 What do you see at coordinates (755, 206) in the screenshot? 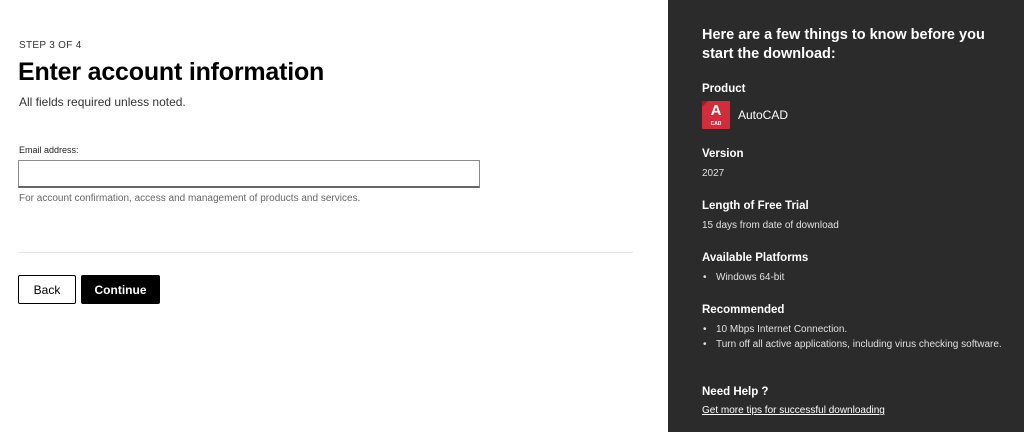
I see `trial-label: Length of Free Trial` at bounding box center [755, 206].